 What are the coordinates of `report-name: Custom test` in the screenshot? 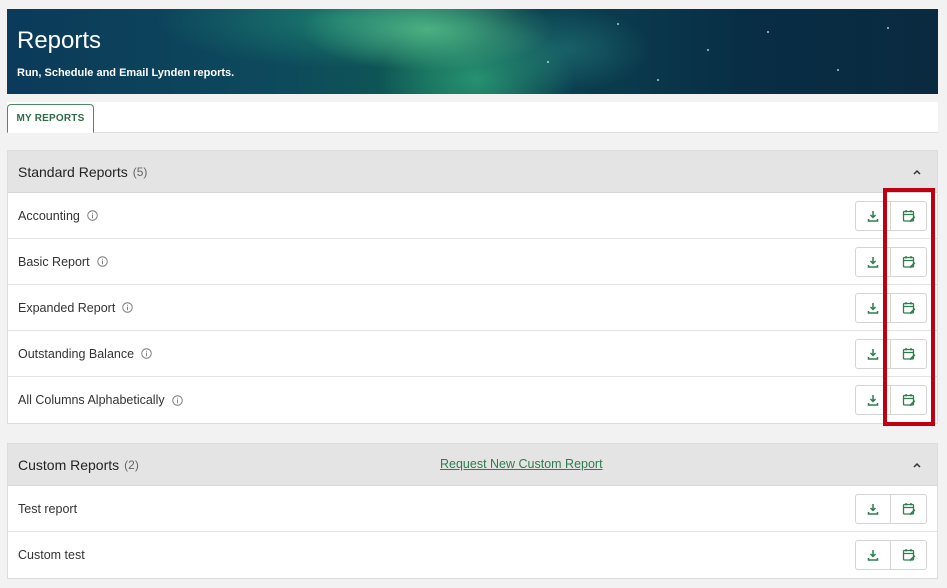 It's located at (51, 555).